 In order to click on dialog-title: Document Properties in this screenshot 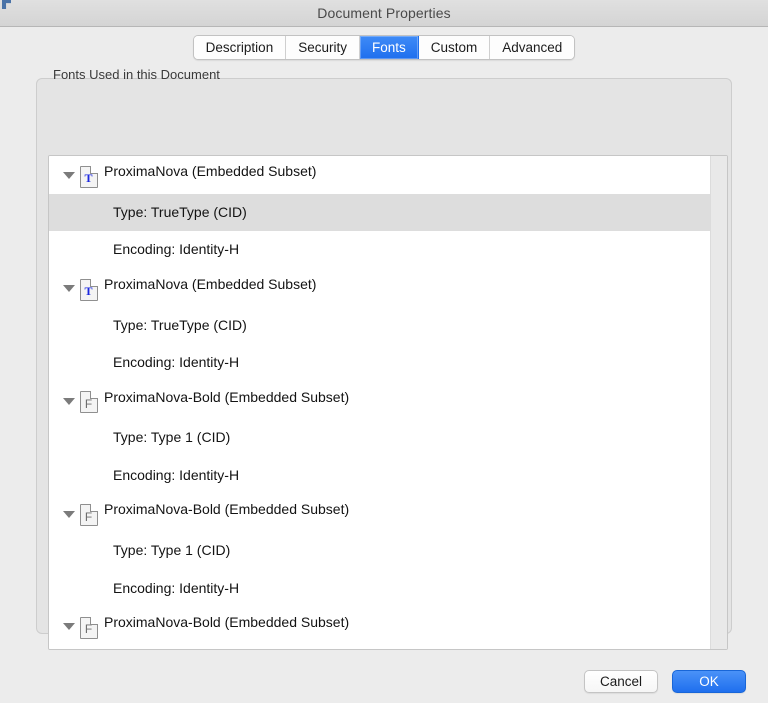, I will do `click(384, 13)`.